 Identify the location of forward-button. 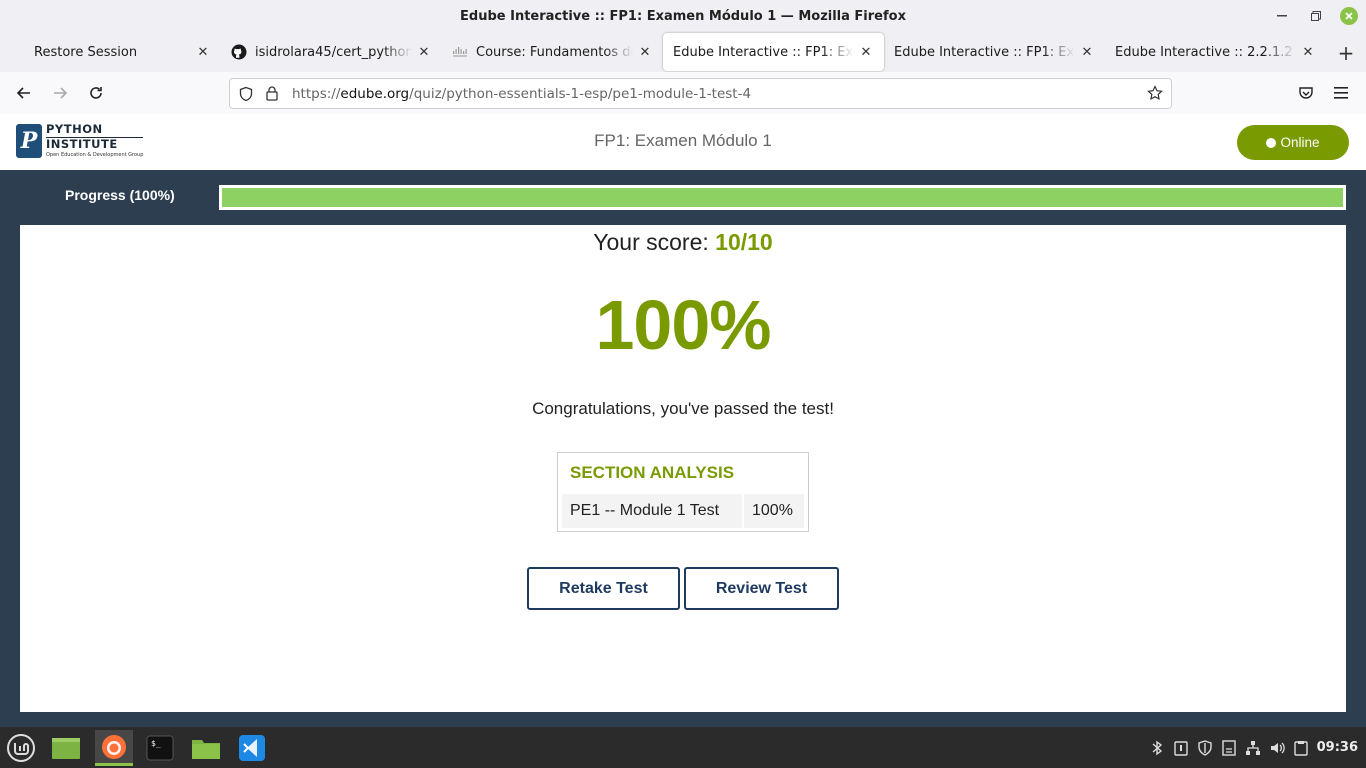
(60, 93).